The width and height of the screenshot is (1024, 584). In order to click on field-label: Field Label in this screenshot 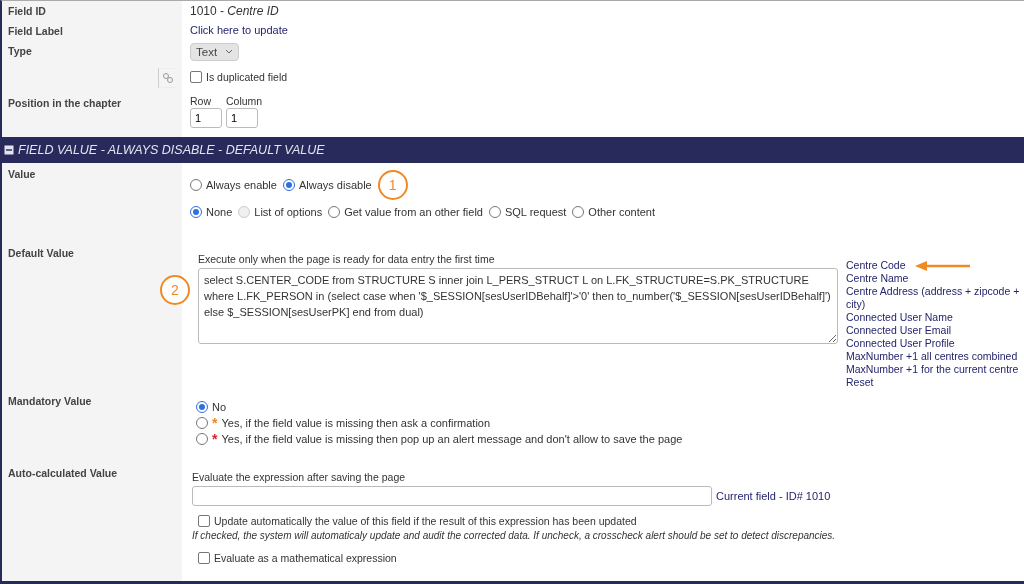, I will do `click(35, 31)`.